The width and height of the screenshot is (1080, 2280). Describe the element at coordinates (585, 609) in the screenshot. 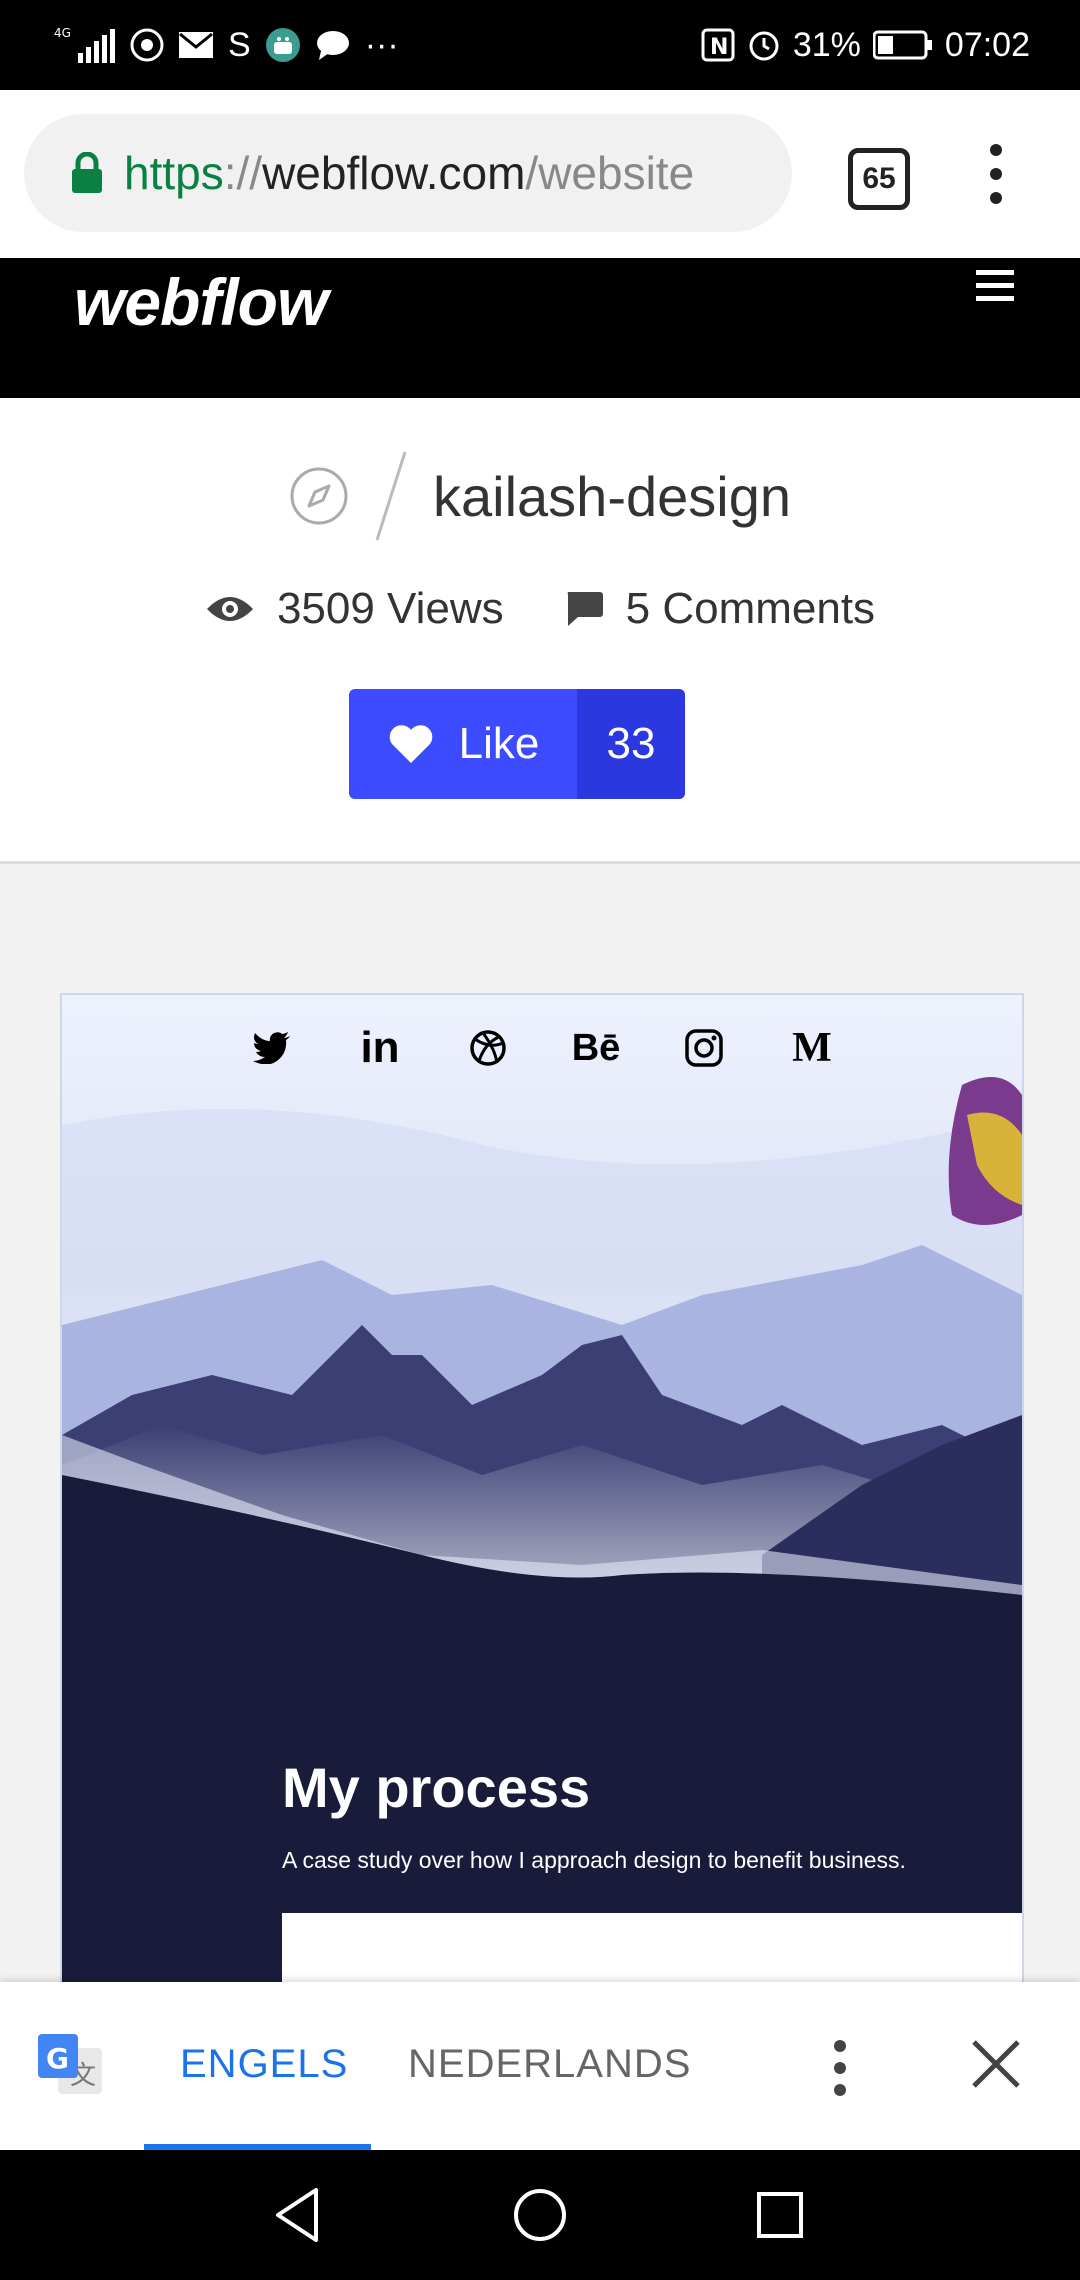

I see `comment-icon` at that location.